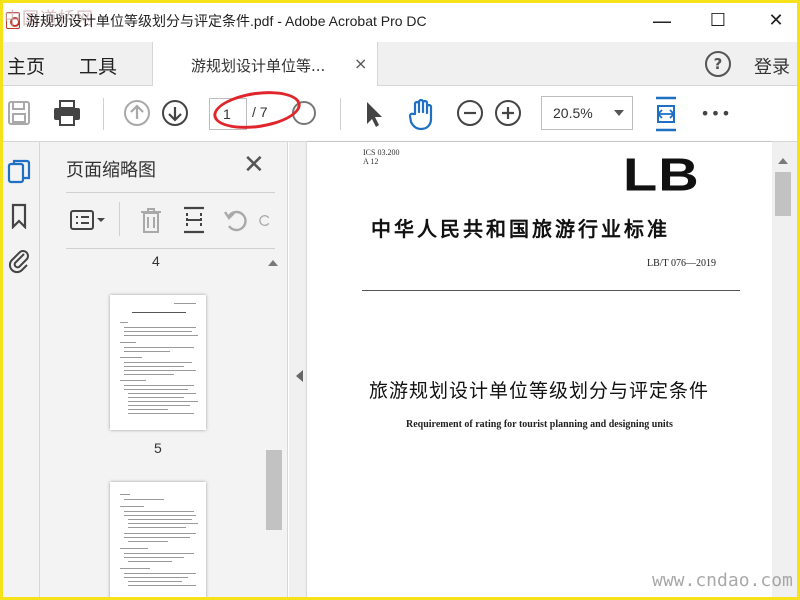  I want to click on document-tab: 游规划设计单位等... ×, so click(265, 64).